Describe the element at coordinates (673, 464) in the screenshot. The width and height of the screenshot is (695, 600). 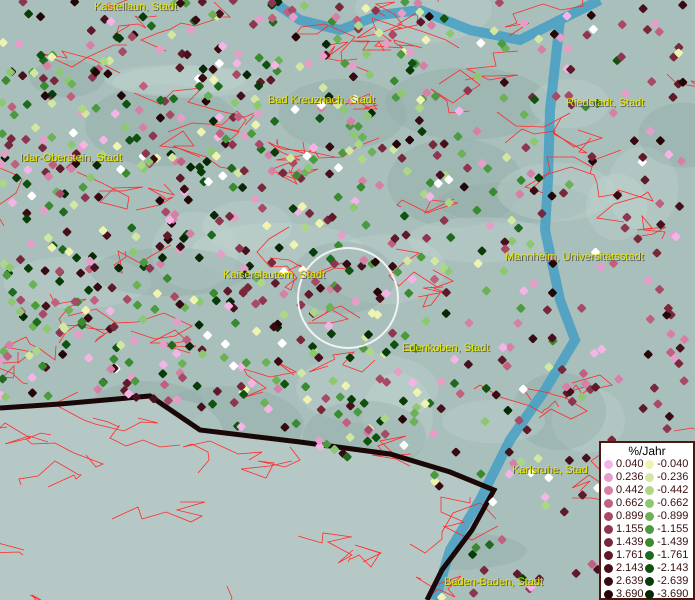
I see `legend-value: -0.040` at that location.